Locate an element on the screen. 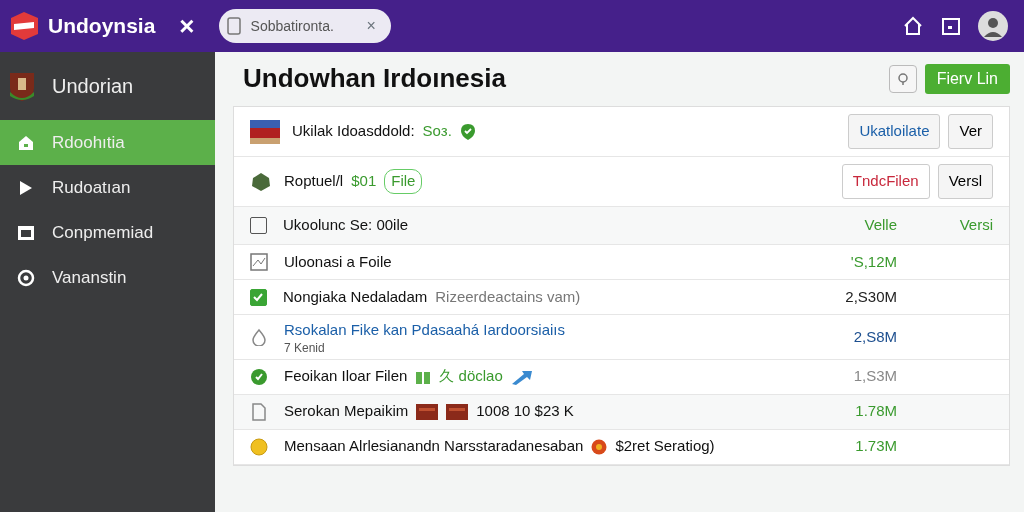 This screenshot has height=512, width=1024. file-note: $2ret Seratiog) is located at coordinates (665, 446).